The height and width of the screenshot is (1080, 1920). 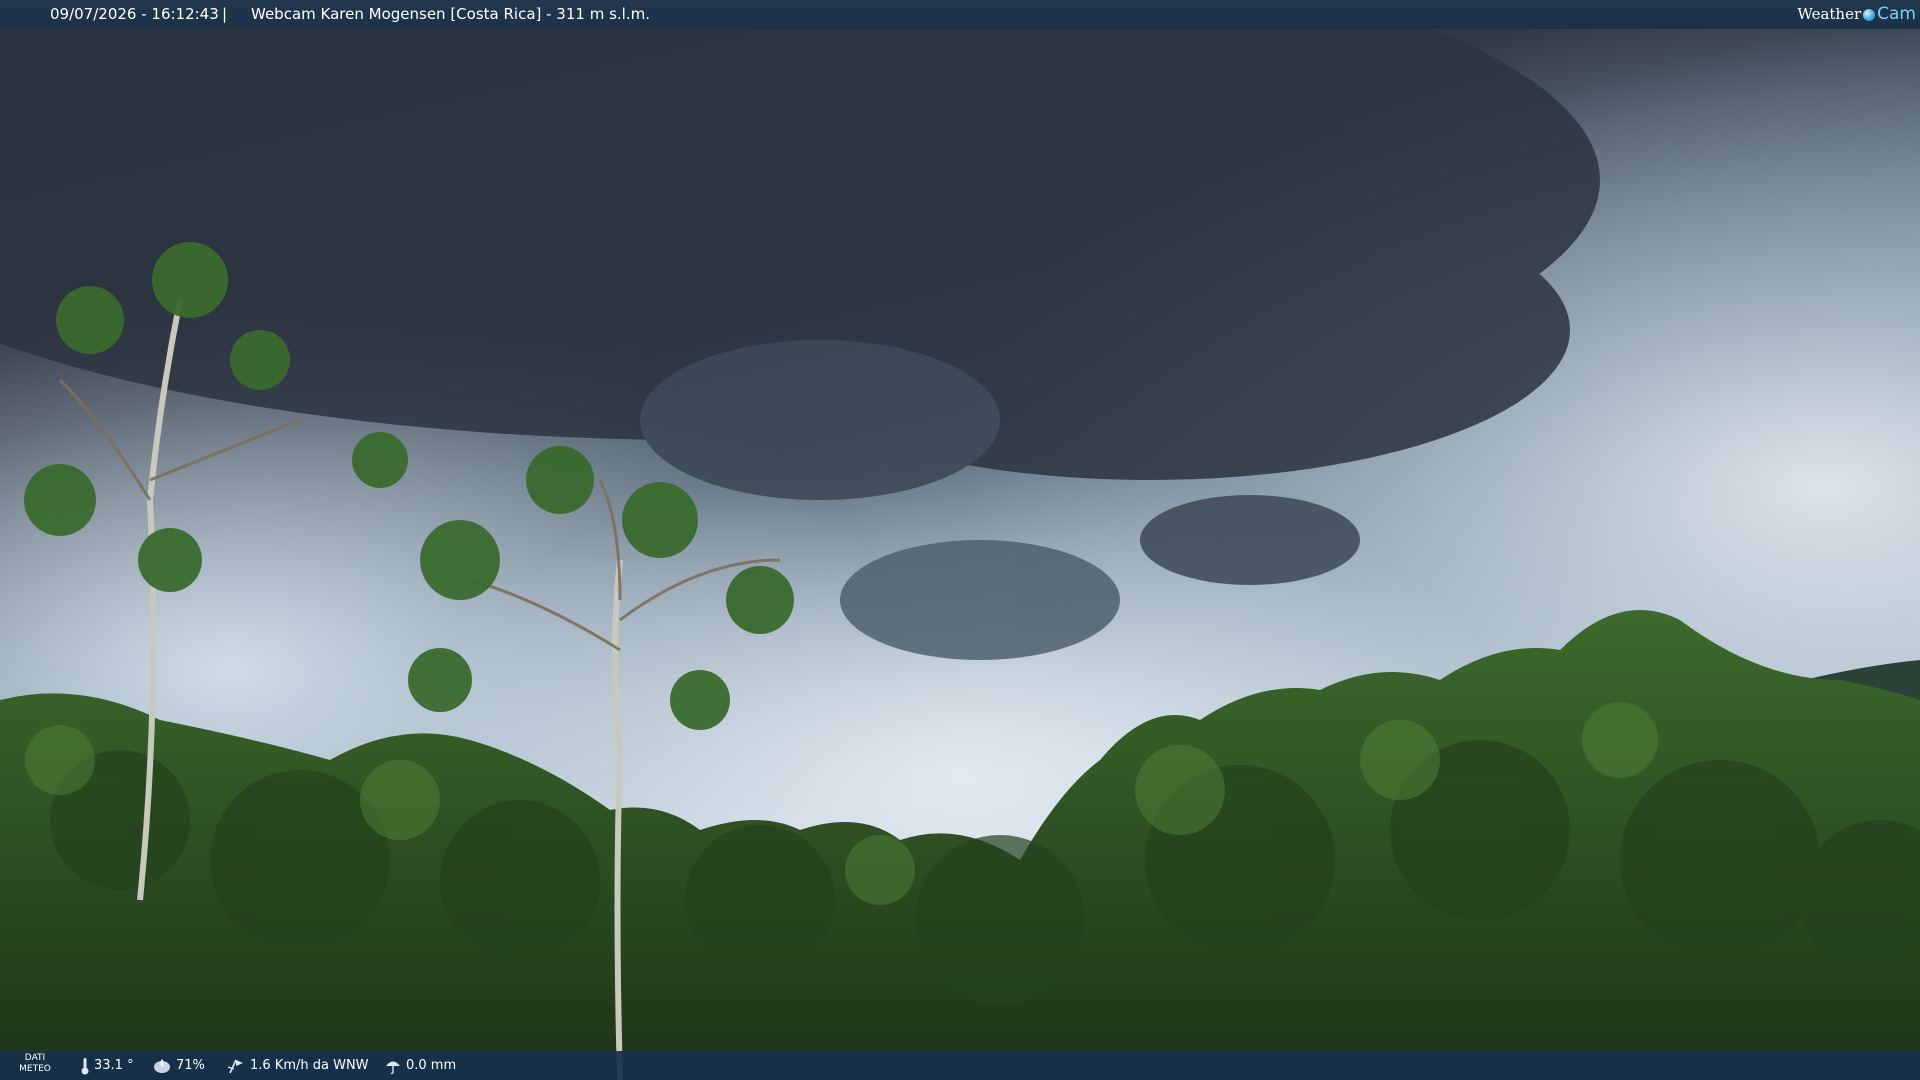 I want to click on wind-value: 1.6 Km/h da WNW, so click(x=309, y=1065).